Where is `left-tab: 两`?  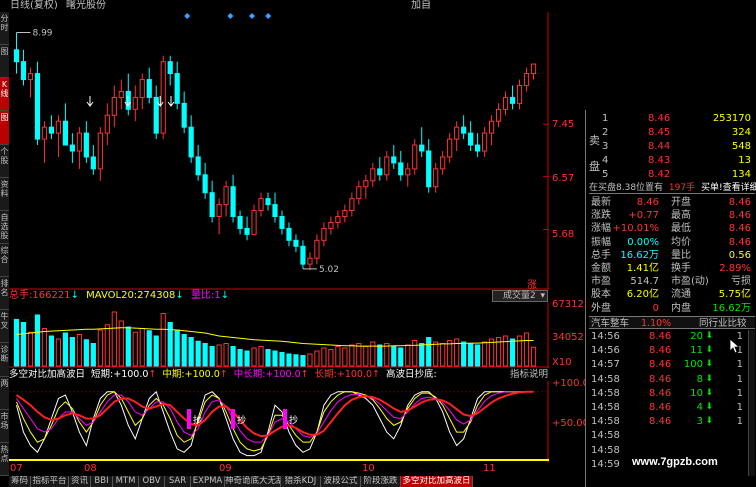 left-tab: 两 is located at coordinates (4, 393).